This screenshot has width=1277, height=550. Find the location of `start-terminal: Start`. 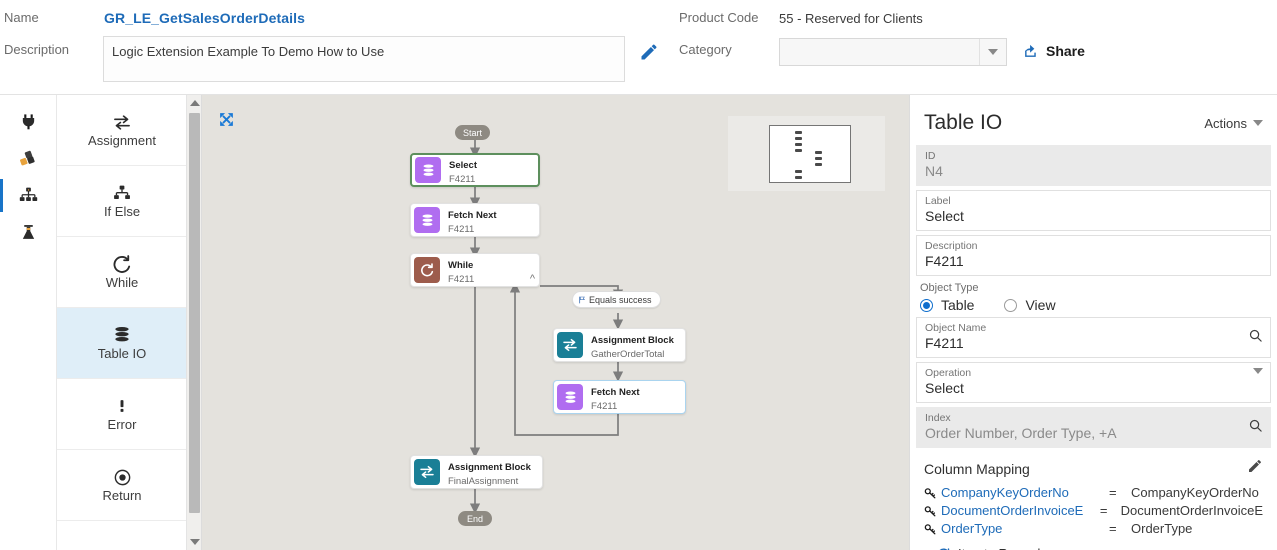

start-terminal: Start is located at coordinates (473, 132).